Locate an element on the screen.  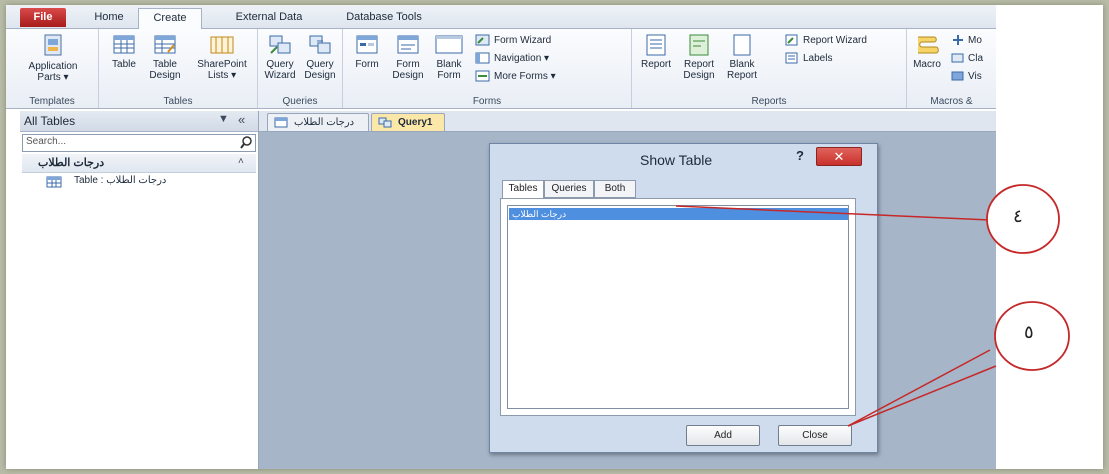
tab-home: Home is located at coordinates (109, 17).